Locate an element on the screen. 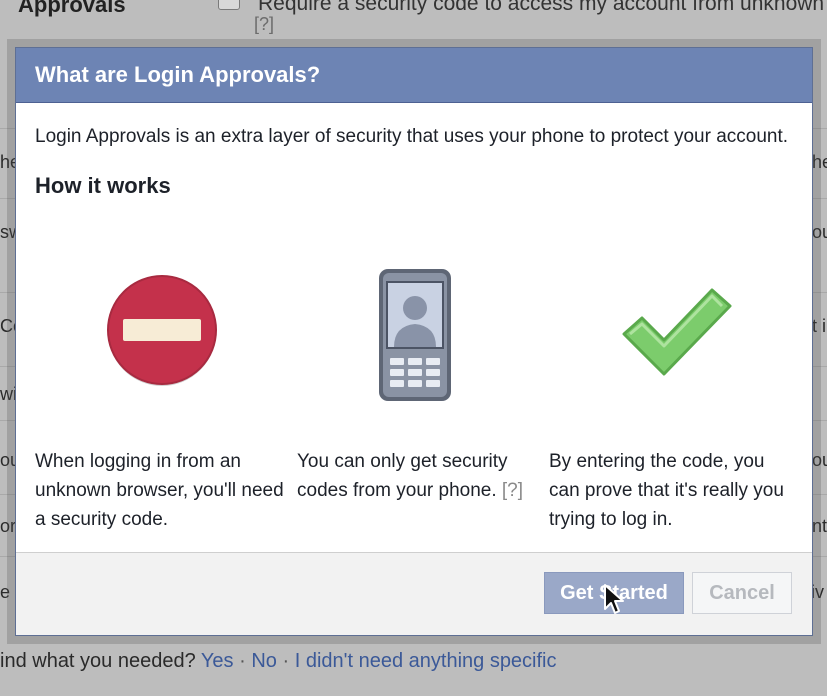 The image size is (827, 696). dialog-header: What are Login Approvals? is located at coordinates (414, 75).